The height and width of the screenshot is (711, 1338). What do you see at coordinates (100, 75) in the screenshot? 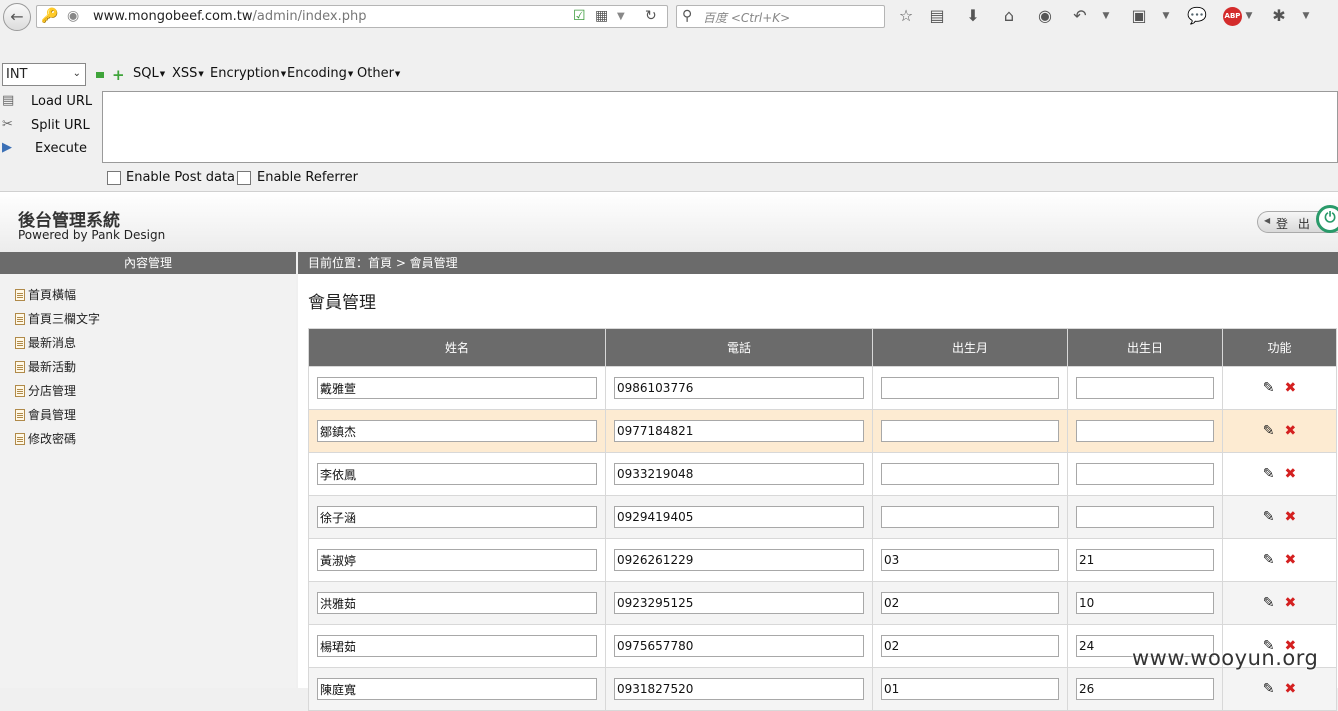
I see `decrease-button` at bounding box center [100, 75].